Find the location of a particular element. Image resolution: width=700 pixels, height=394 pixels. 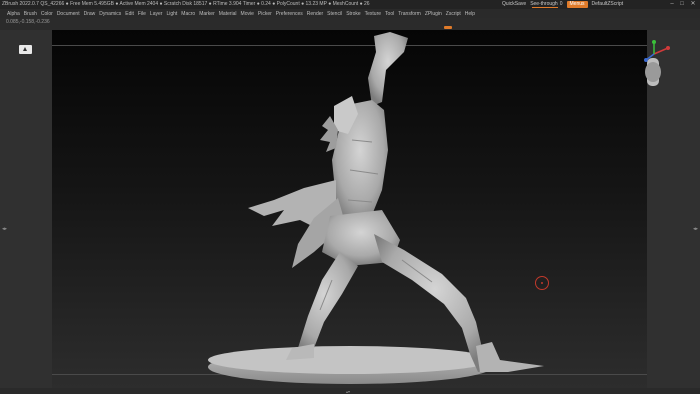

shelf-marker is located at coordinates (448, 27).